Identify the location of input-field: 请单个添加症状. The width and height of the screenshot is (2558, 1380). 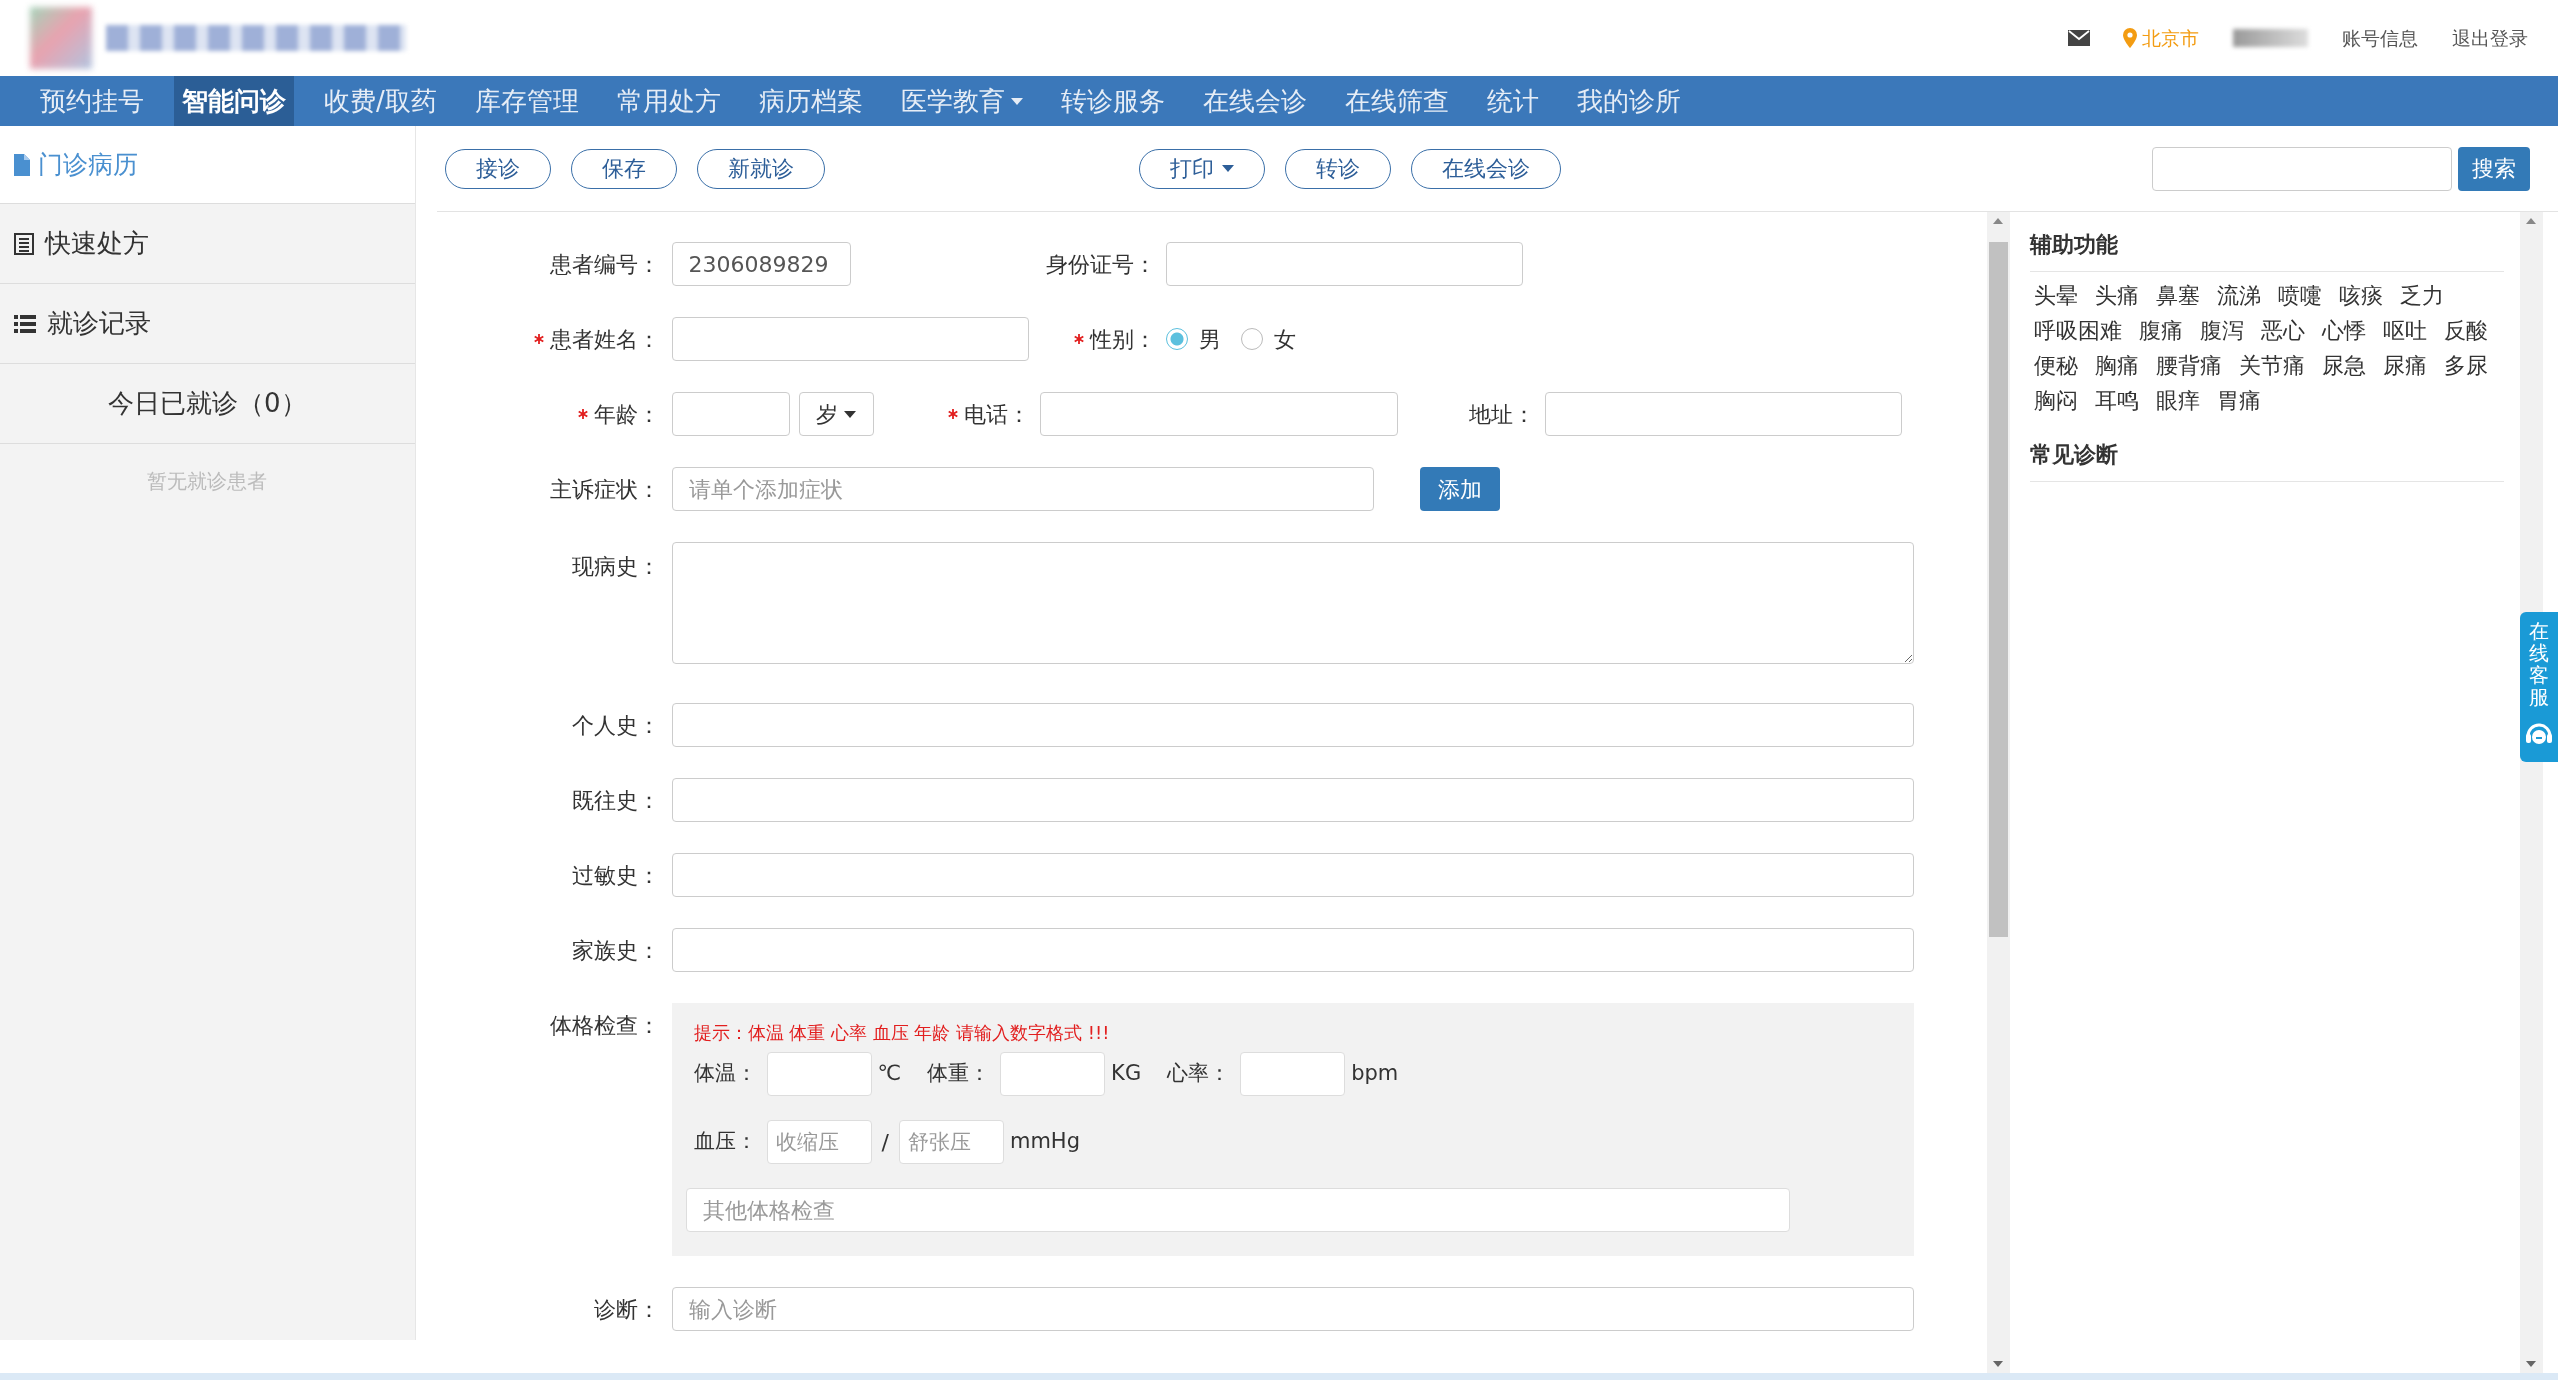
(1022, 489).